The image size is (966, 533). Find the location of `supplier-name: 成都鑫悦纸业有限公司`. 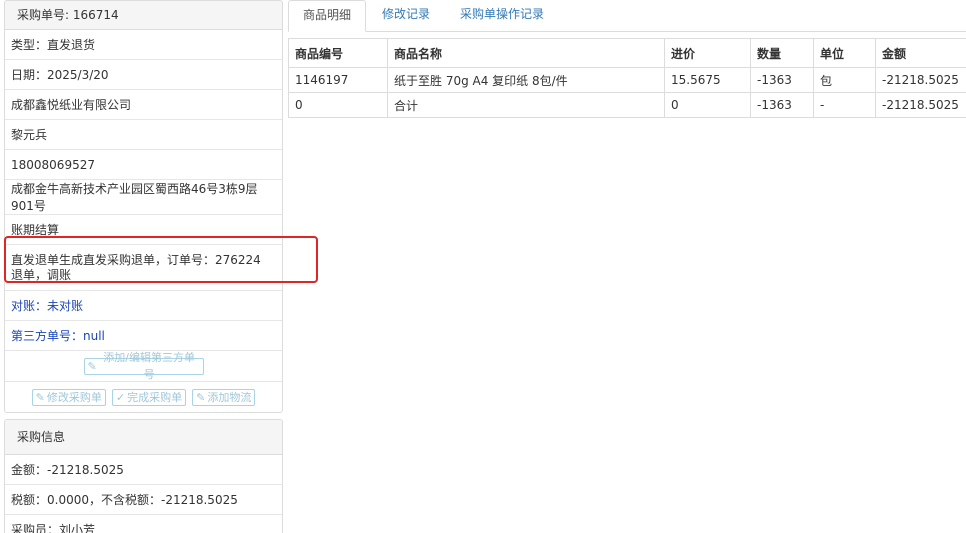

supplier-name: 成都鑫悦纸业有限公司 is located at coordinates (71, 105).